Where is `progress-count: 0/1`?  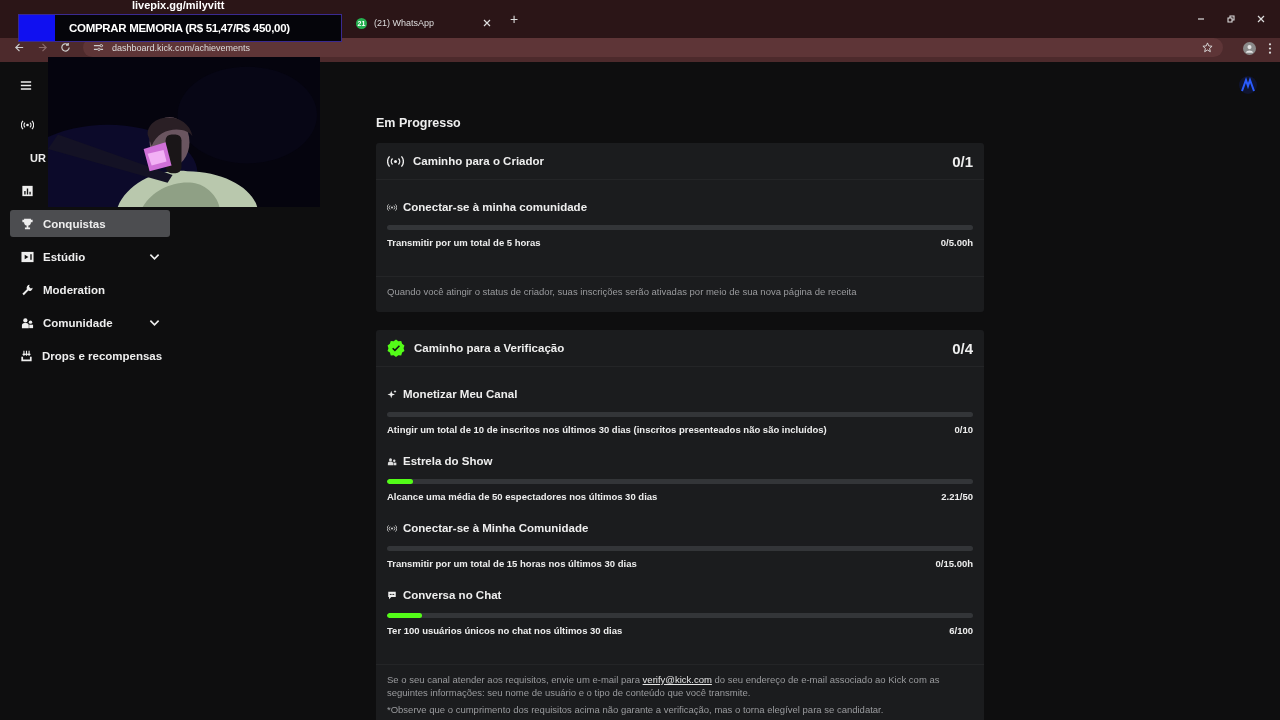 progress-count: 0/1 is located at coordinates (962, 161).